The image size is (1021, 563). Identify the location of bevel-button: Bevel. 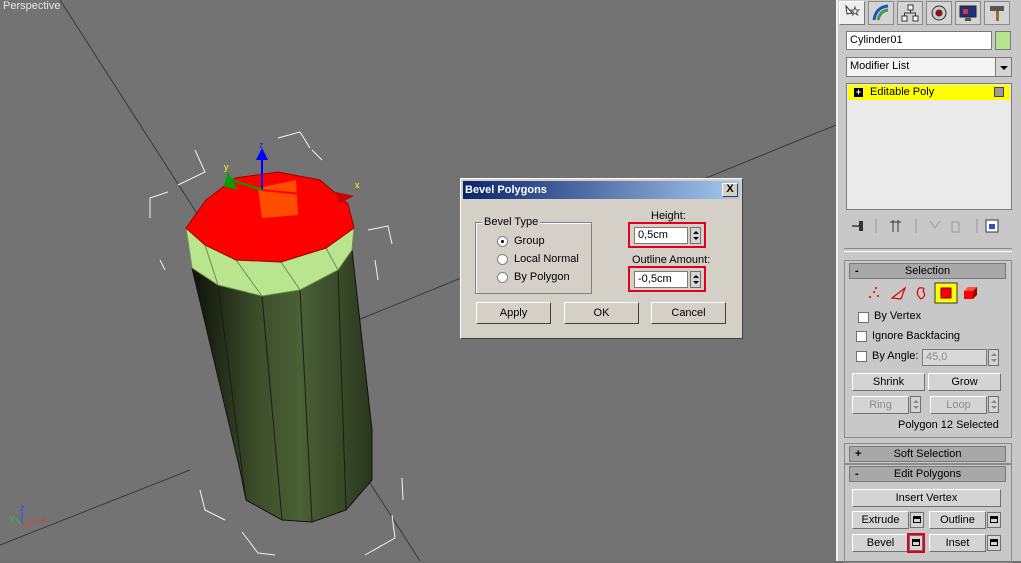
(880, 543).